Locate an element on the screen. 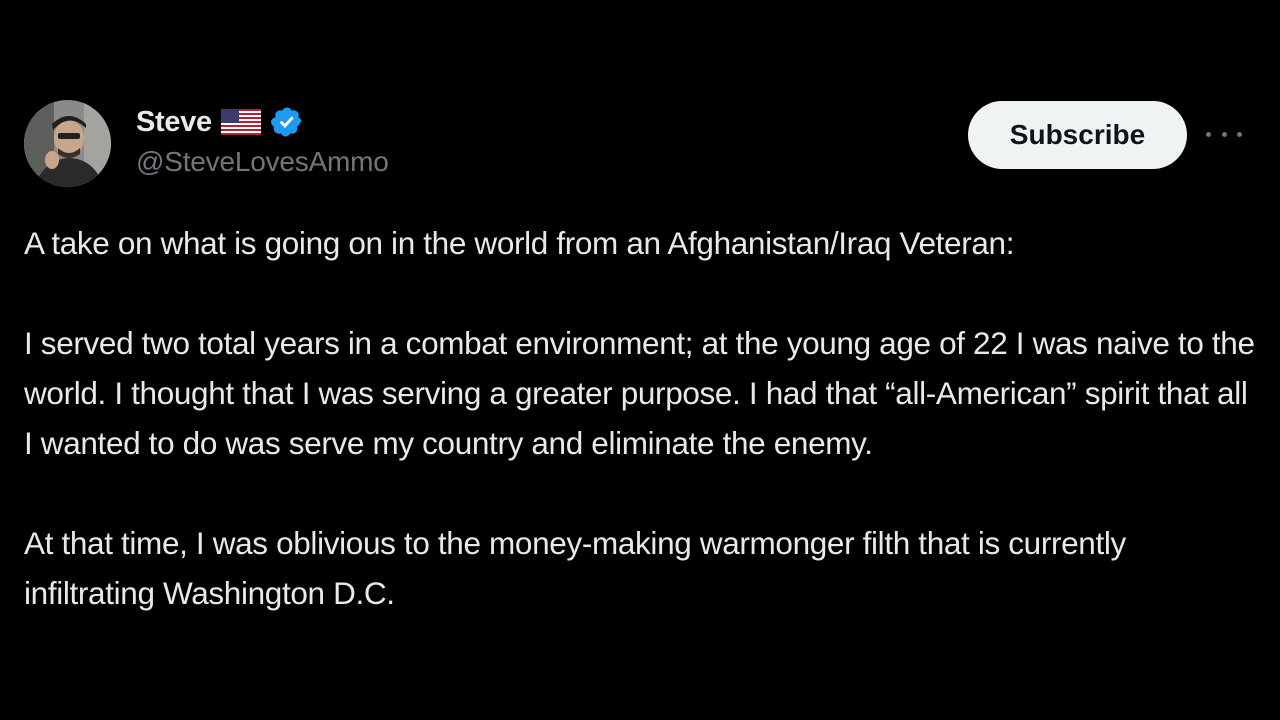  us-flag-icon is located at coordinates (240, 122).